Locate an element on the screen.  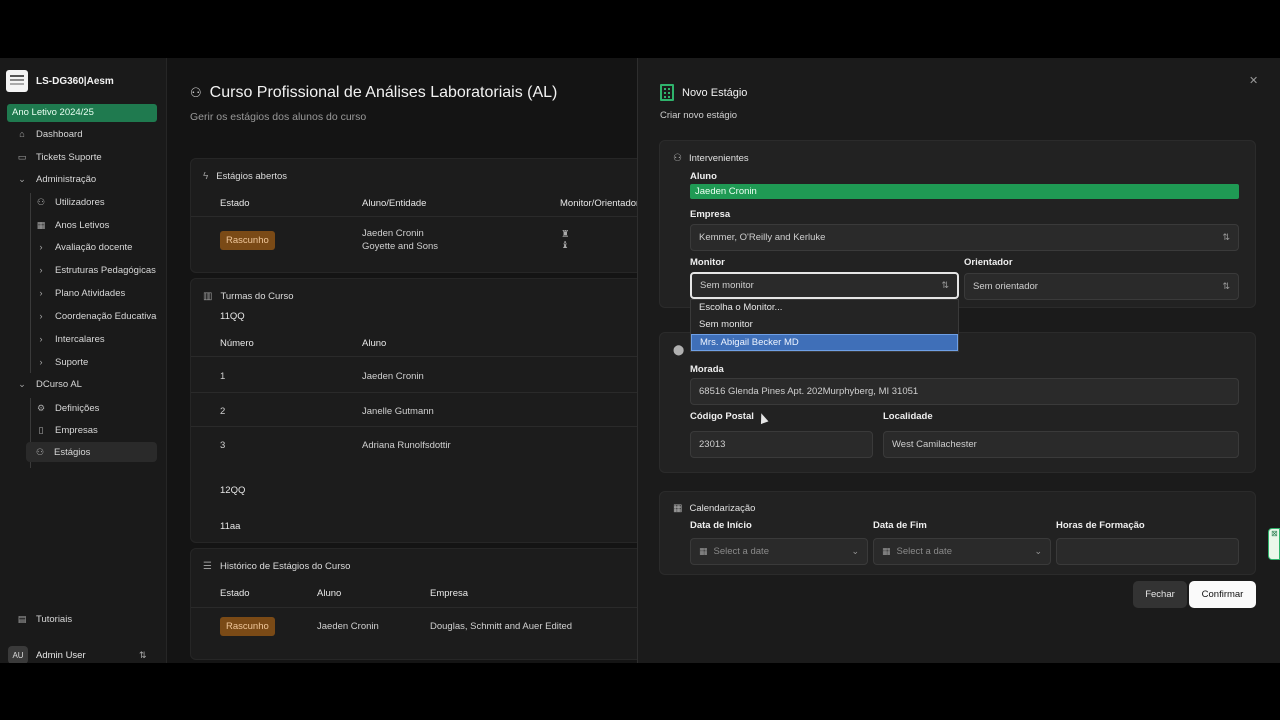
dialog-title: Novo Estágio is located at coordinates (703, 92).